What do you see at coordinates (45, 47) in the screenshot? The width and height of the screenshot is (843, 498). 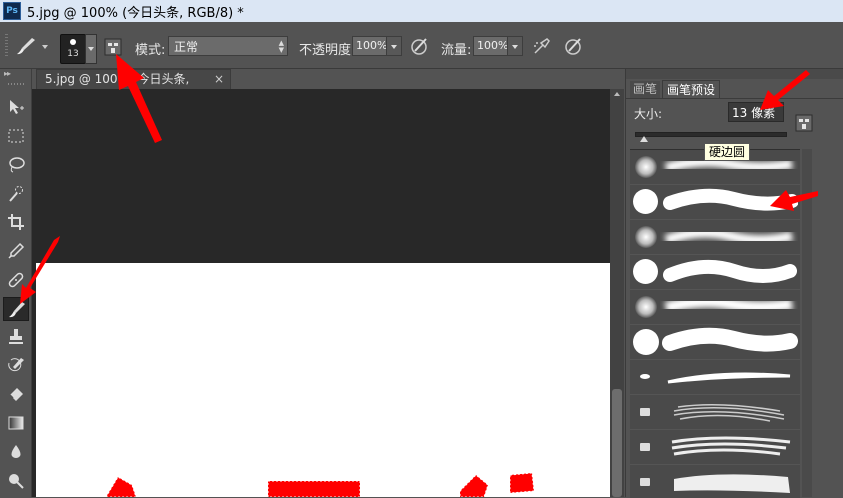 I see `tool-preset-dropdown-arrow` at bounding box center [45, 47].